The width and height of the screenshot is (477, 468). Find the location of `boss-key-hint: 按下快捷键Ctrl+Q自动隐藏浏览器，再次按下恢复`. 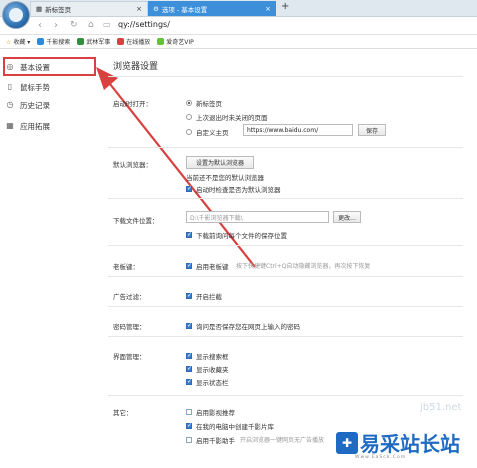

boss-key-hint: 按下快捷键Ctrl+Q自动隐藏浏览器，再次按下恢复 is located at coordinates (303, 266).